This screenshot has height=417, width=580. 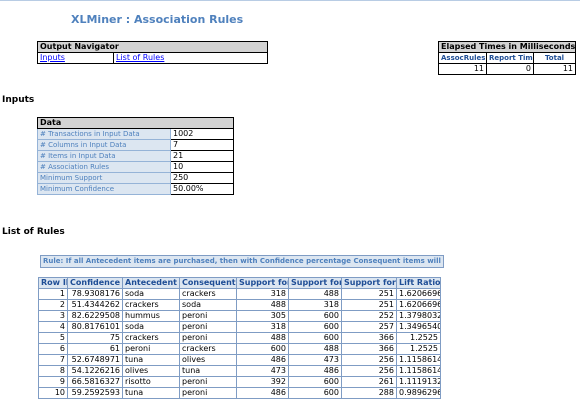 What do you see at coordinates (53, 371) in the screenshot?
I see `cell-row-id: 8` at bounding box center [53, 371].